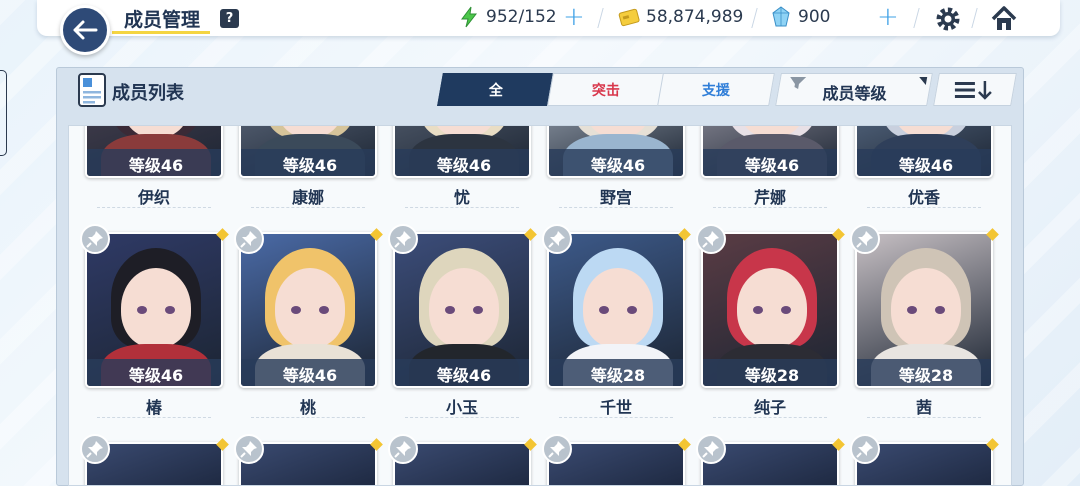 The height and width of the screenshot is (486, 1080). I want to click on home-icon, so click(1004, 19).